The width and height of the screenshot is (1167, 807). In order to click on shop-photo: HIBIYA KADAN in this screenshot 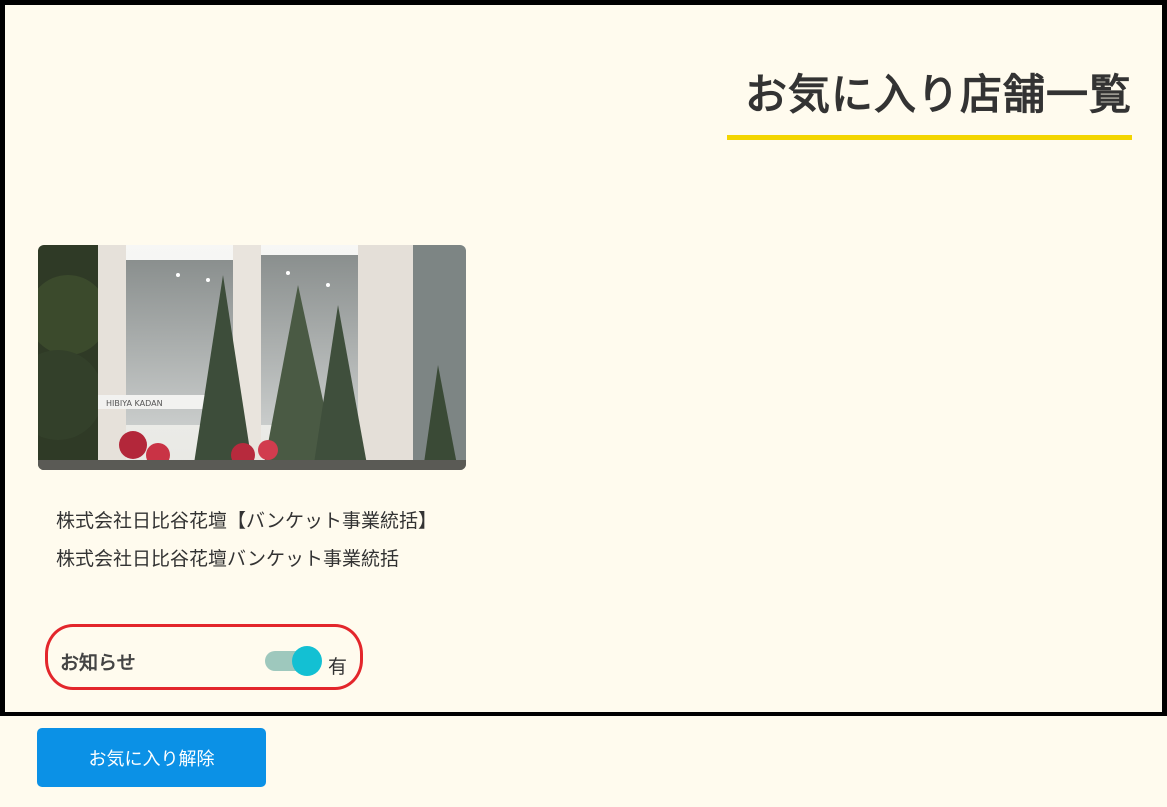, I will do `click(252, 357)`.